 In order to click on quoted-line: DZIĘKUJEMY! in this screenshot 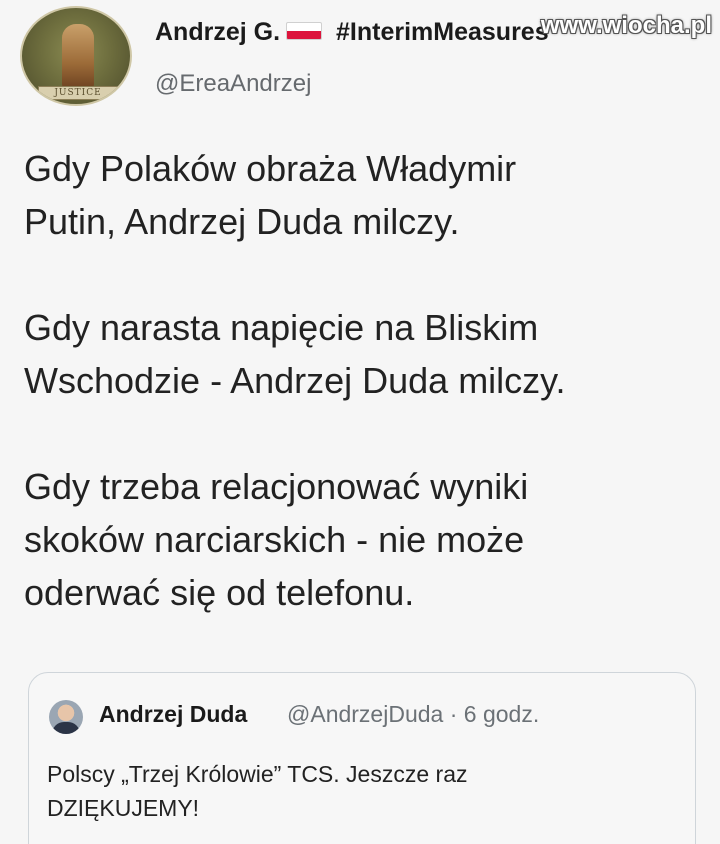, I will do `click(123, 808)`.